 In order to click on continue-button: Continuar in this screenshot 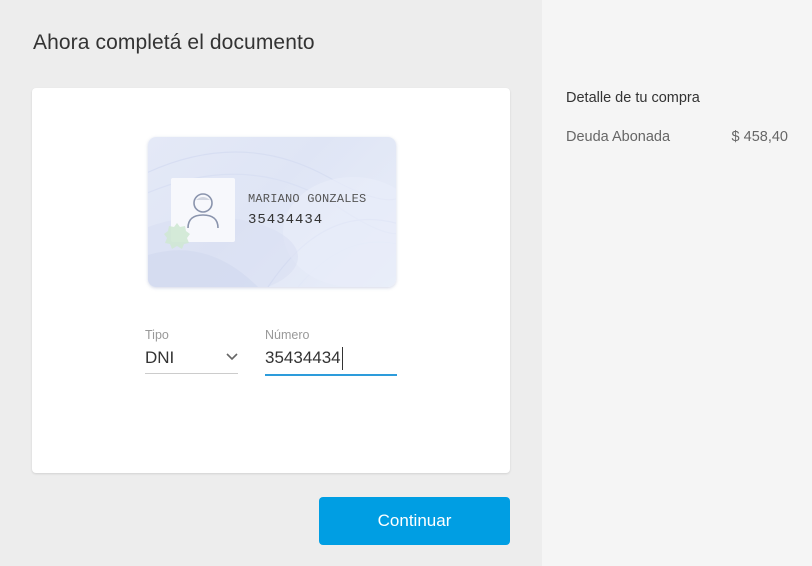, I will do `click(414, 521)`.